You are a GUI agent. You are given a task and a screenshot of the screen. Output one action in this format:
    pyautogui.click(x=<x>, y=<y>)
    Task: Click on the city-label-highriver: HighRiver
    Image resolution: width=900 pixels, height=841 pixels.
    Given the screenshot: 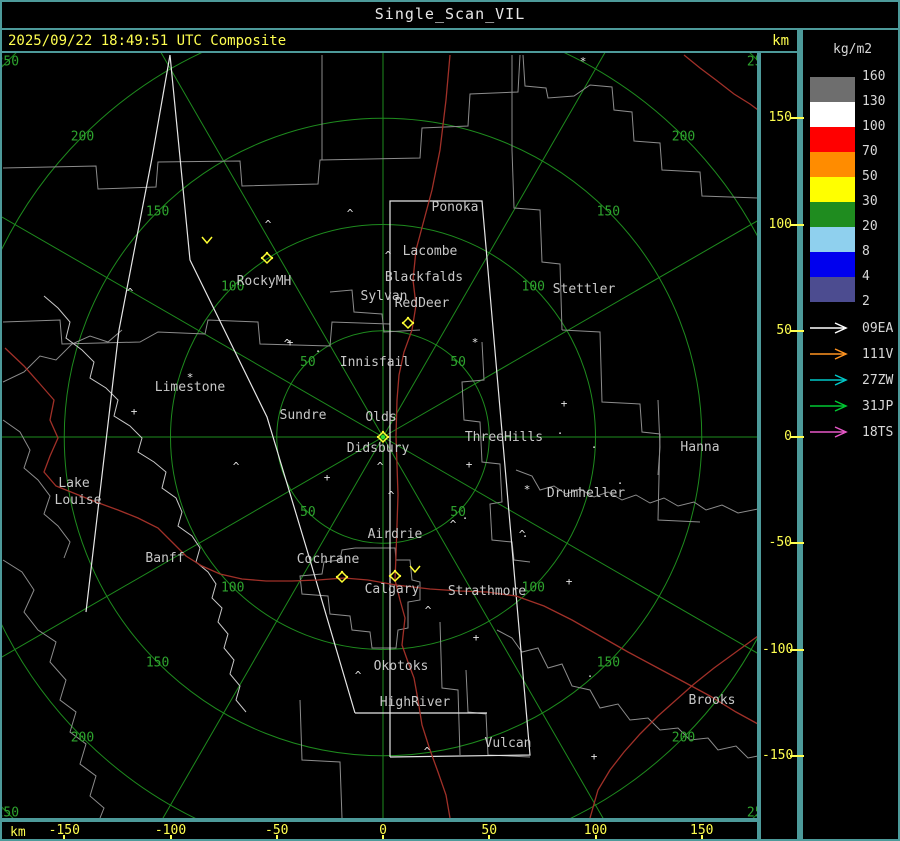 What is the action you would take?
    pyautogui.click(x=415, y=702)
    